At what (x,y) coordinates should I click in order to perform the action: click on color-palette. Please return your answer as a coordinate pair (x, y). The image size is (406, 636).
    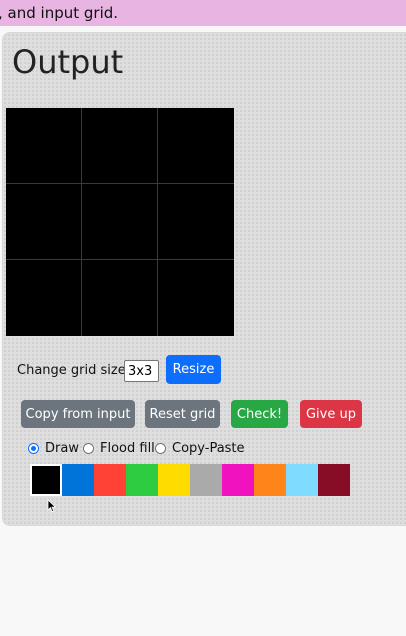
    Looking at the image, I should click on (190, 480).